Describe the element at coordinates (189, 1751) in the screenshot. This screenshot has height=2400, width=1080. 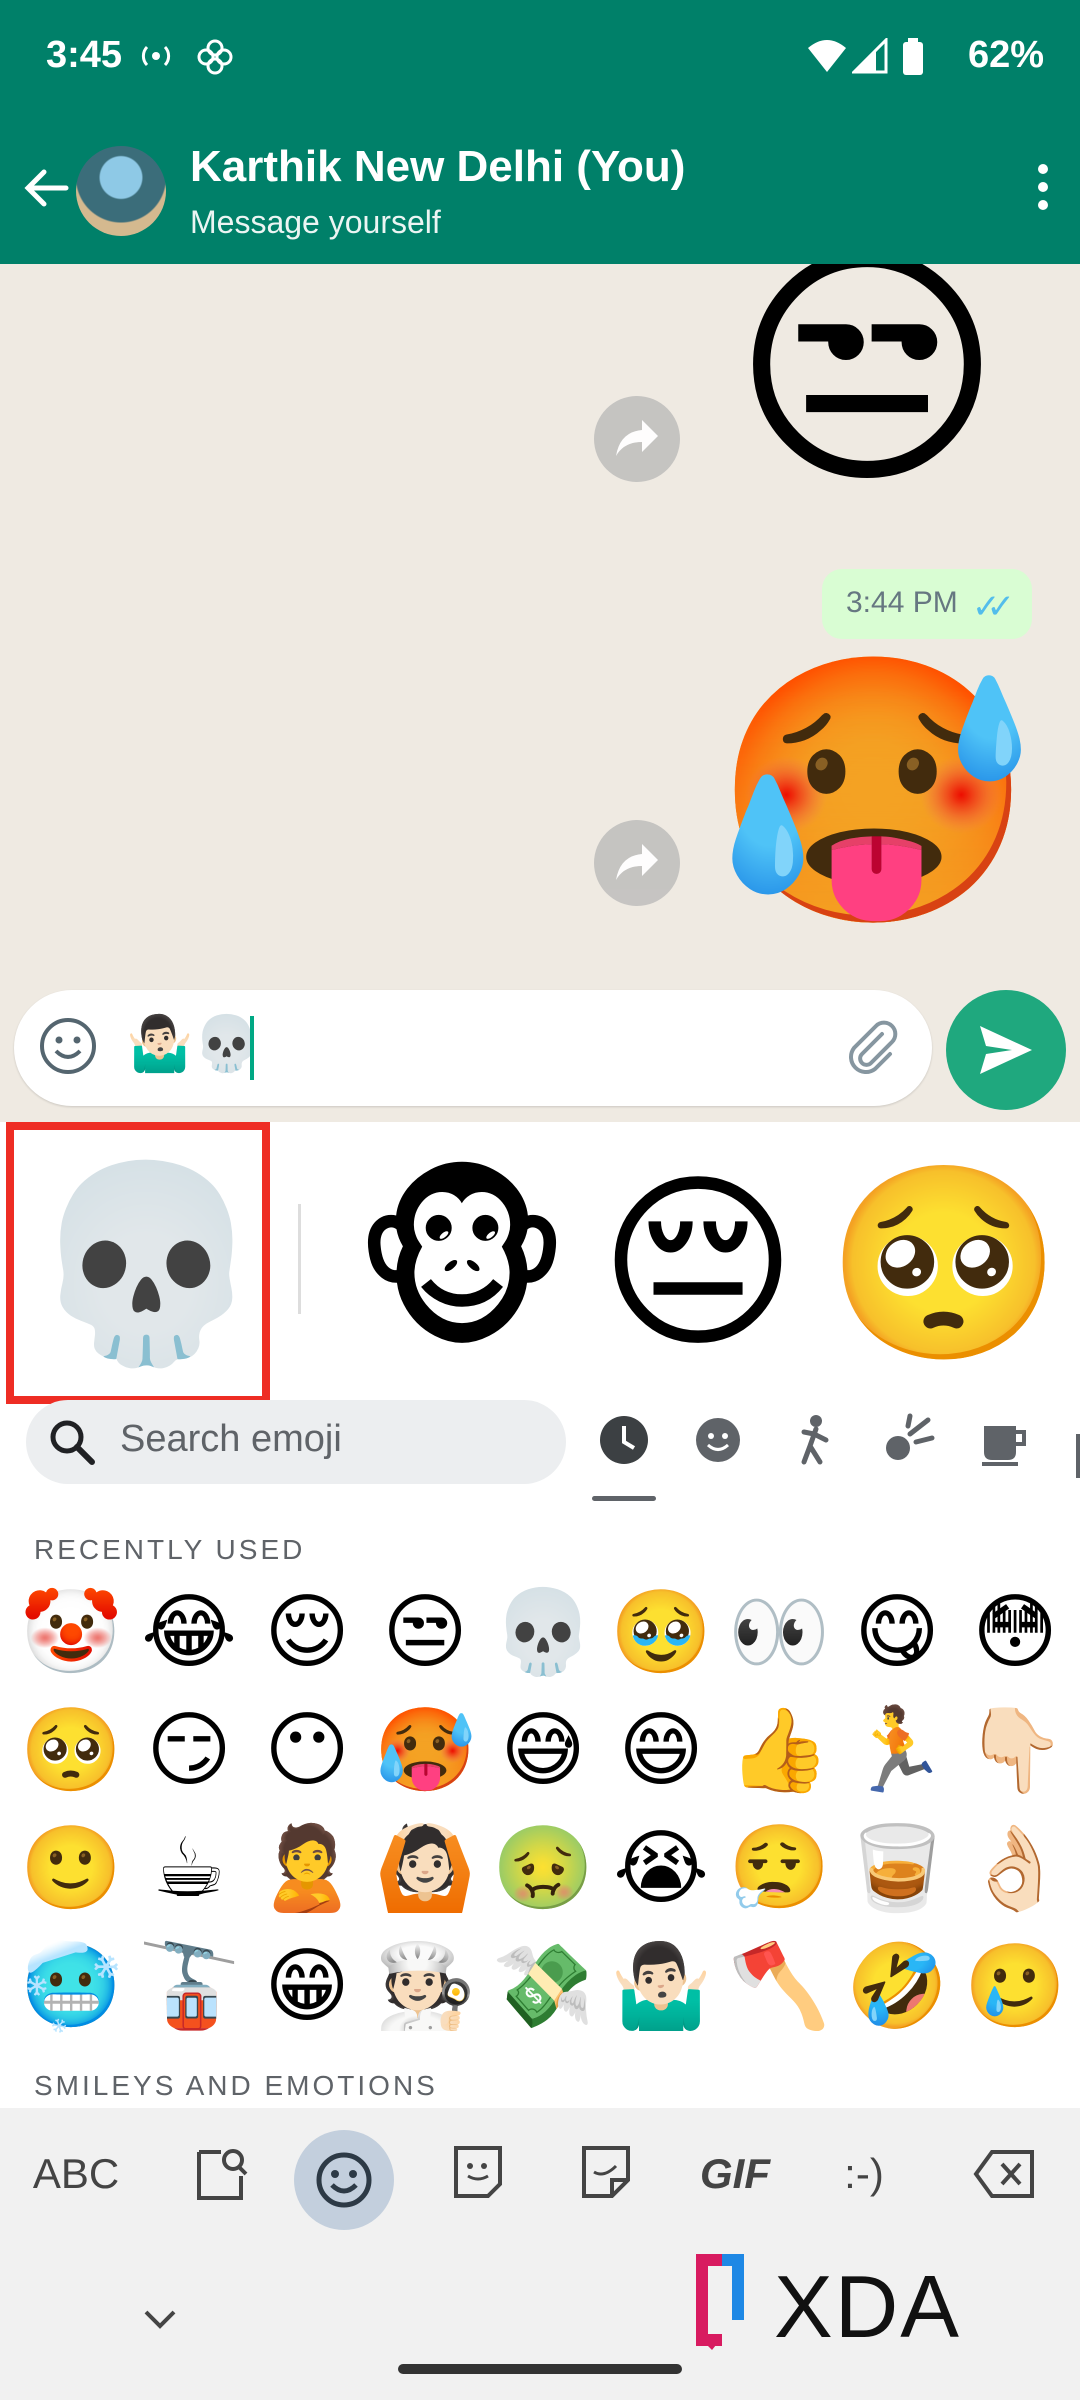
I see `emoji-key: 😏` at that location.